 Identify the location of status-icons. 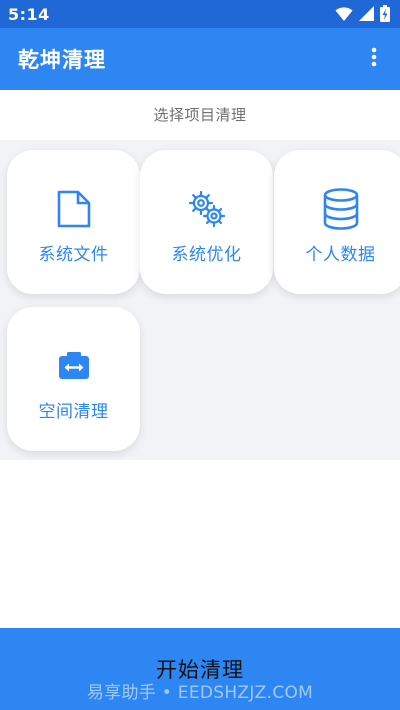
(362, 15).